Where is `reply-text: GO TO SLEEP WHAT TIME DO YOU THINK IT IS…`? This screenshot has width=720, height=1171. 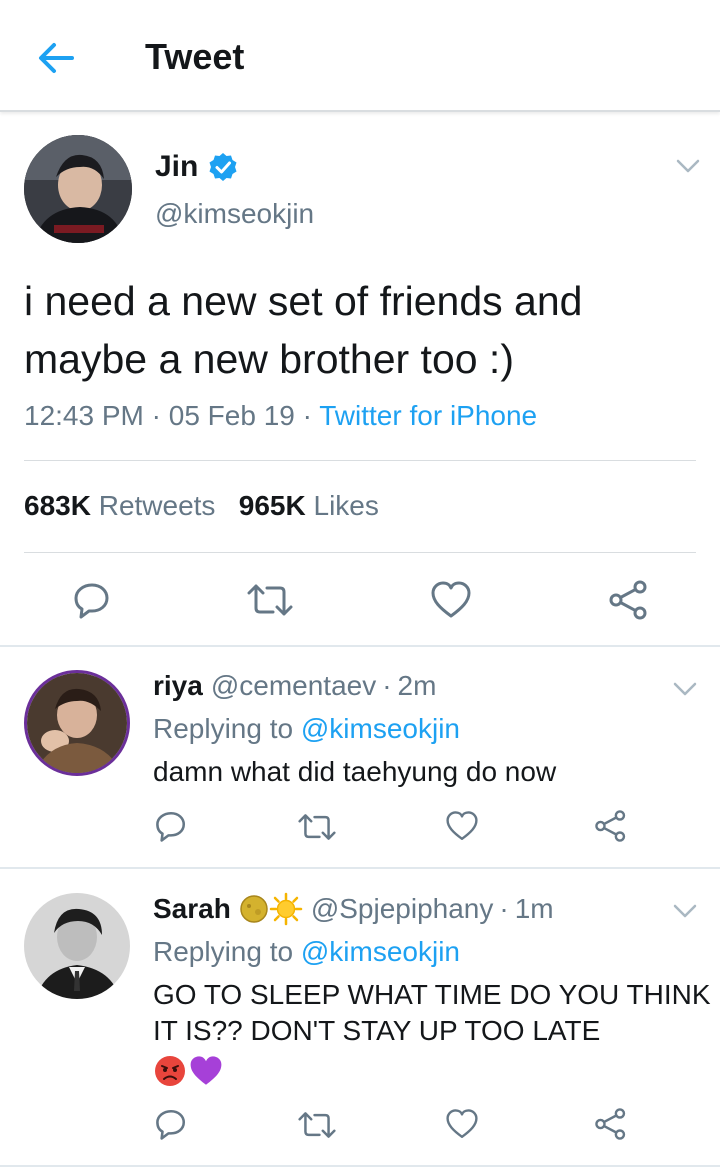 reply-text: GO TO SLEEP WHAT TIME DO YOU THINK IT IS… is located at coordinates (432, 1012).